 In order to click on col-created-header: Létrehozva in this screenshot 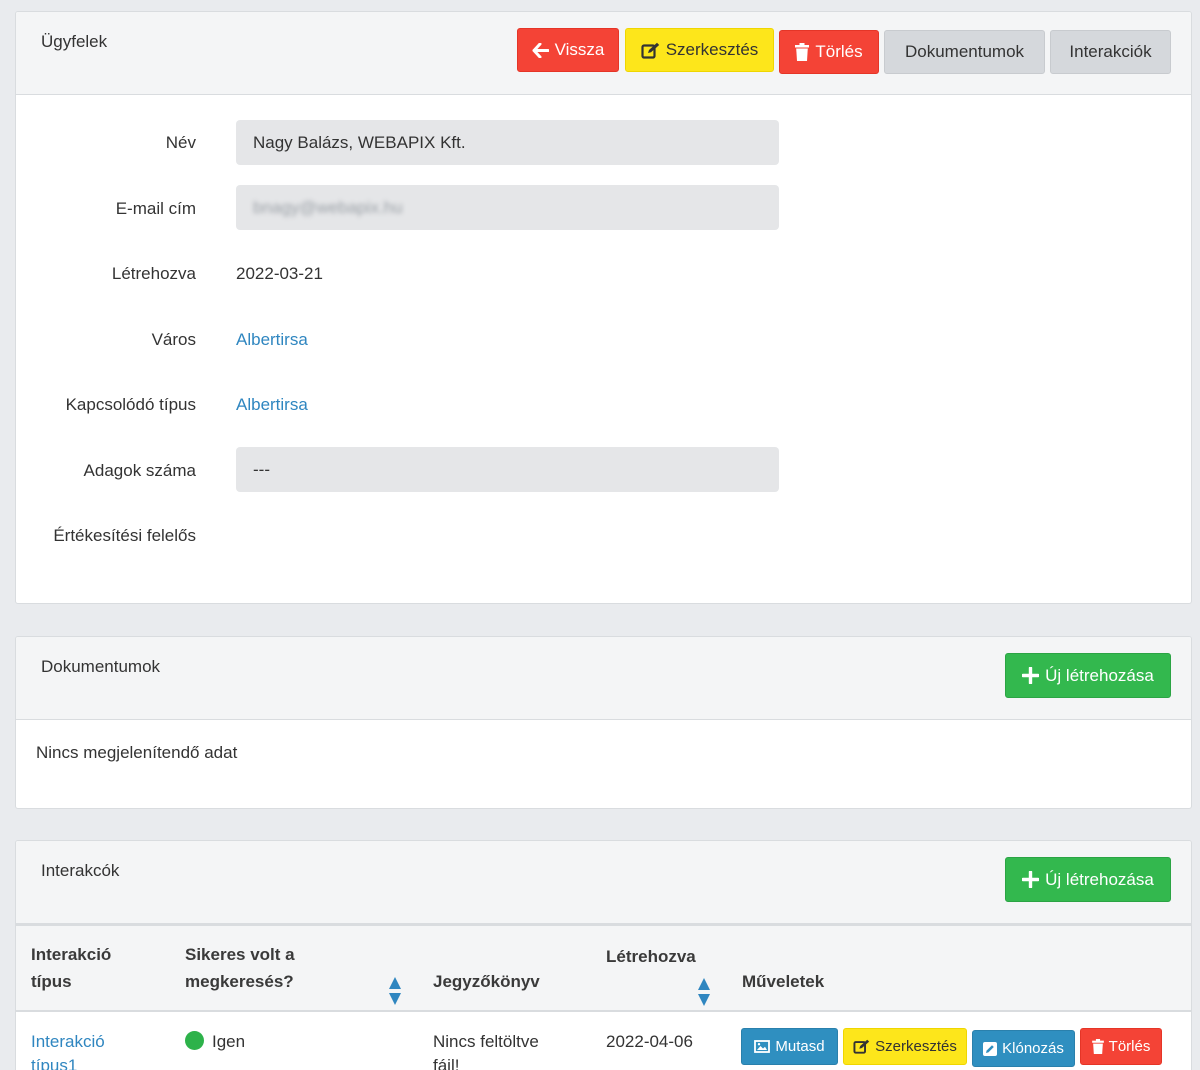, I will do `click(651, 956)`.